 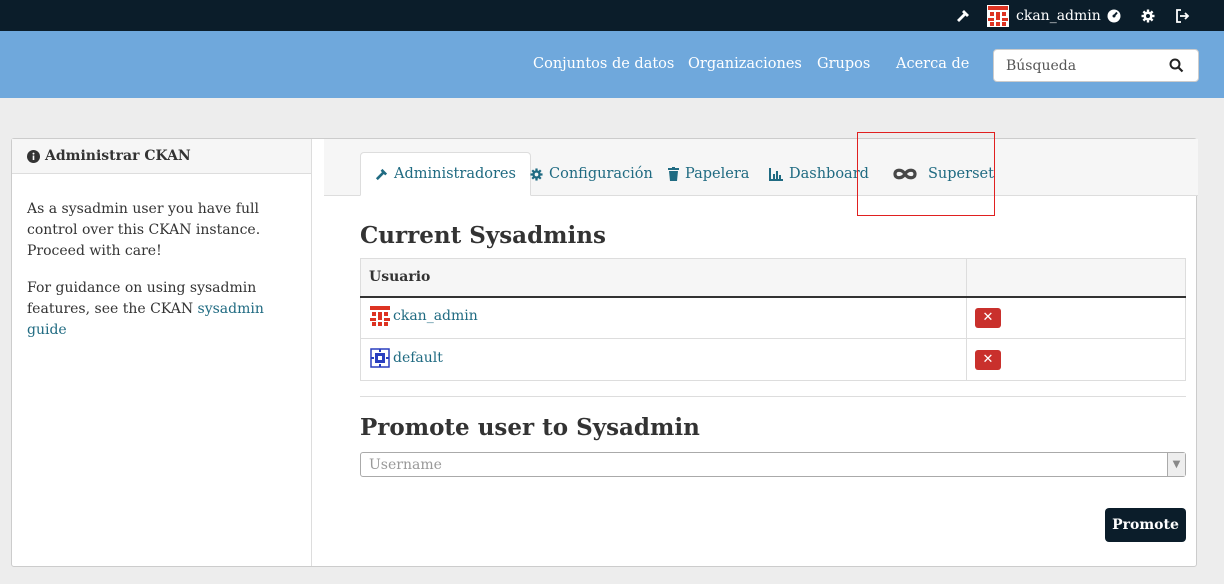 I want to click on annotation-highlight-box, so click(x=926, y=174).